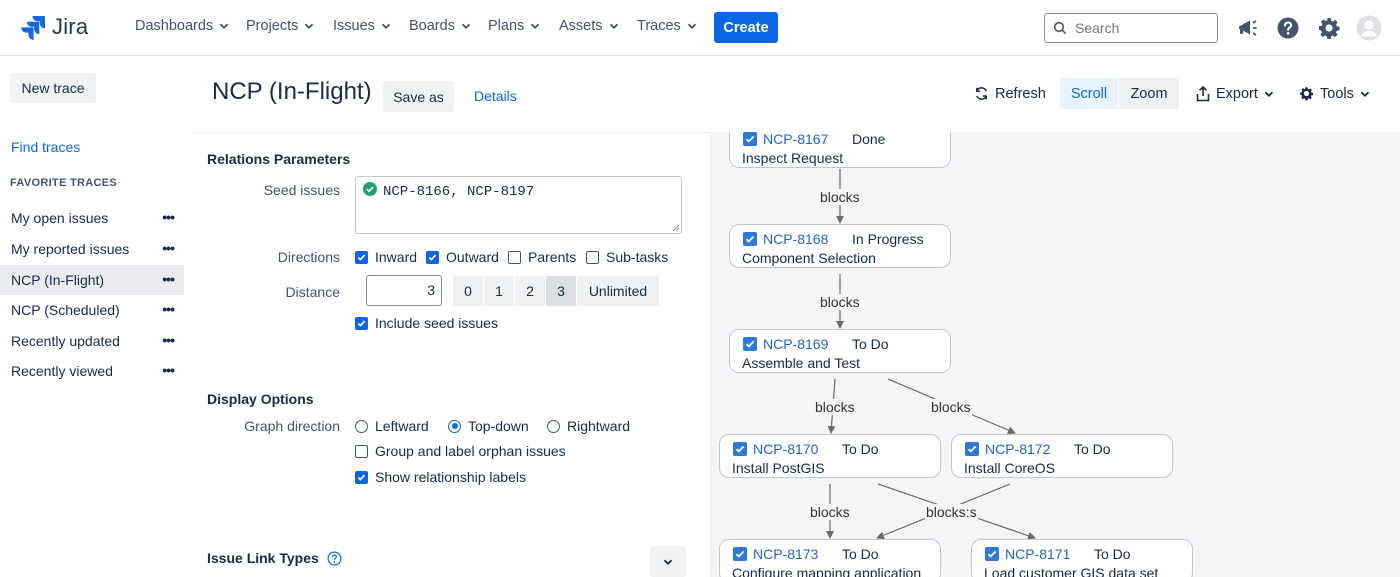 This screenshot has height=577, width=1400. I want to click on issue-key-link: NCP-8170, so click(785, 449).